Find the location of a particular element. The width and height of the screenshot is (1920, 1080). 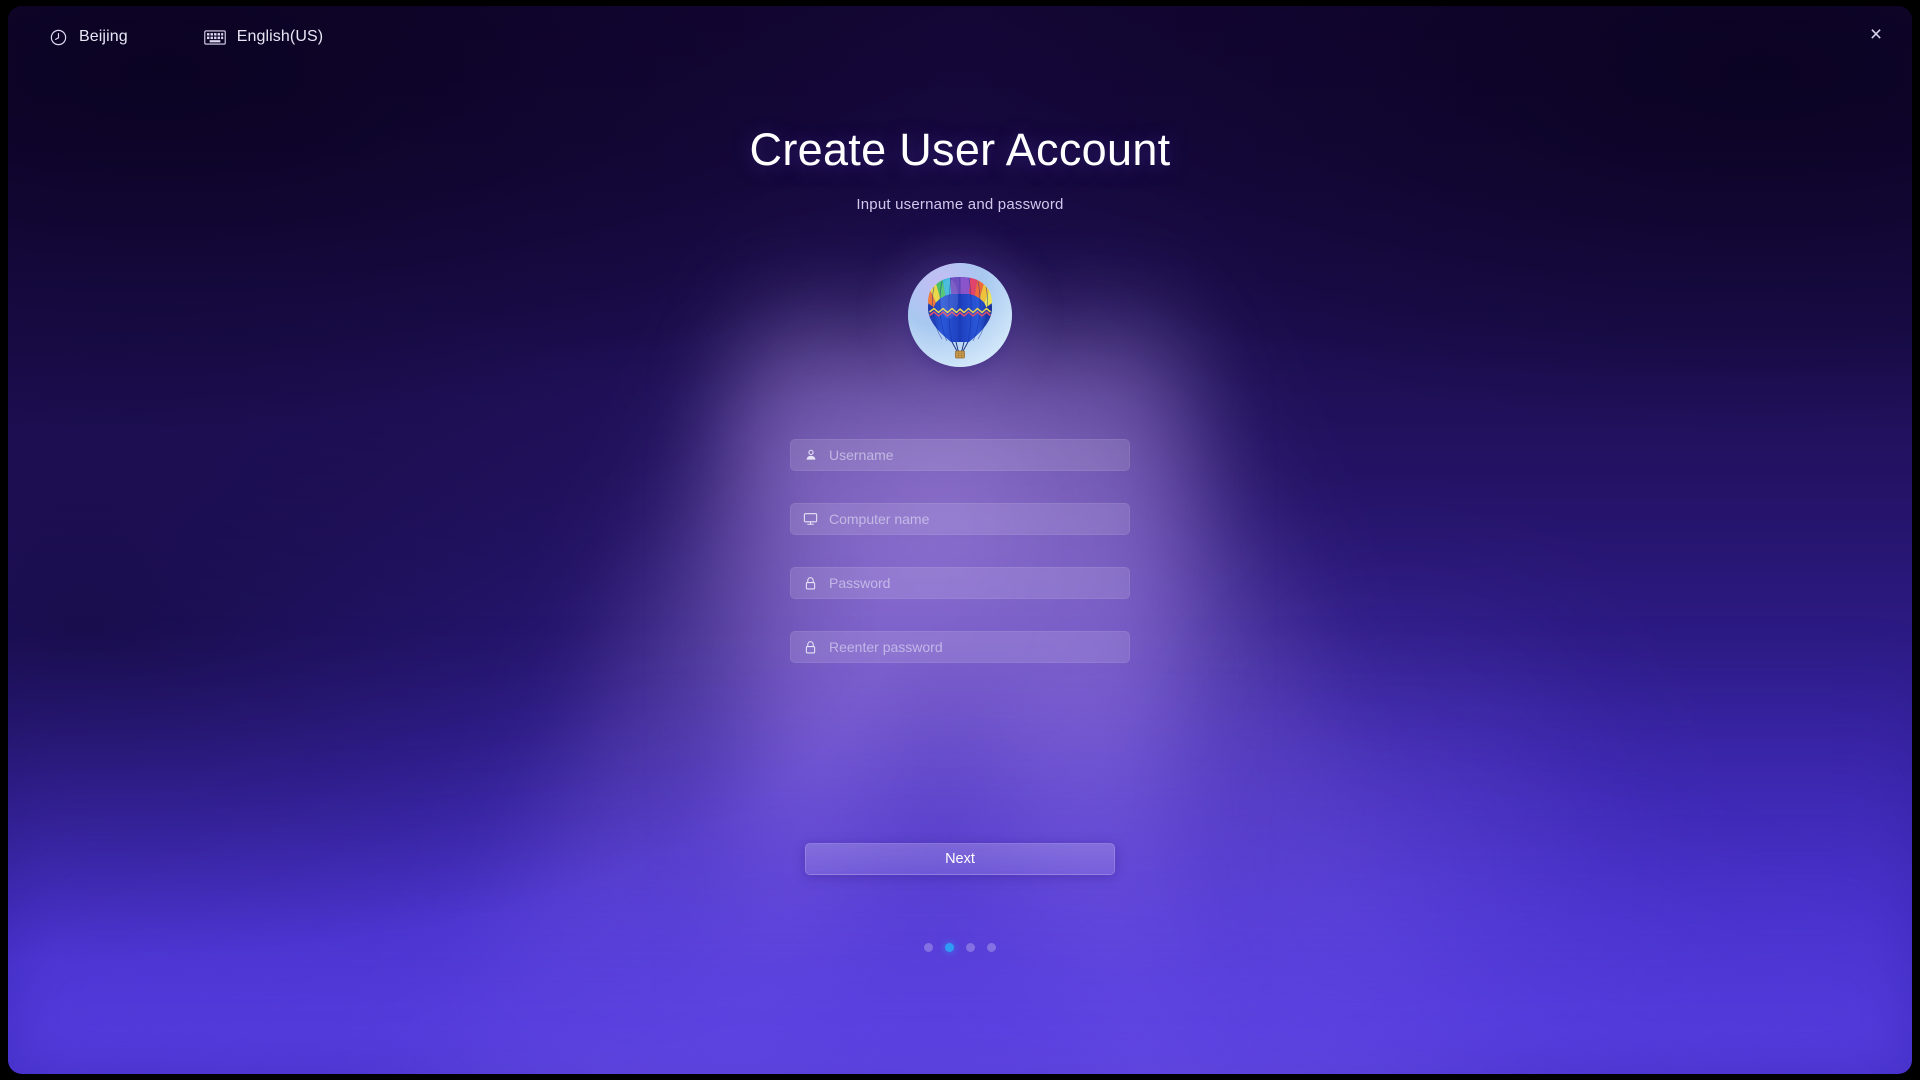

clock-icon is located at coordinates (58, 37).